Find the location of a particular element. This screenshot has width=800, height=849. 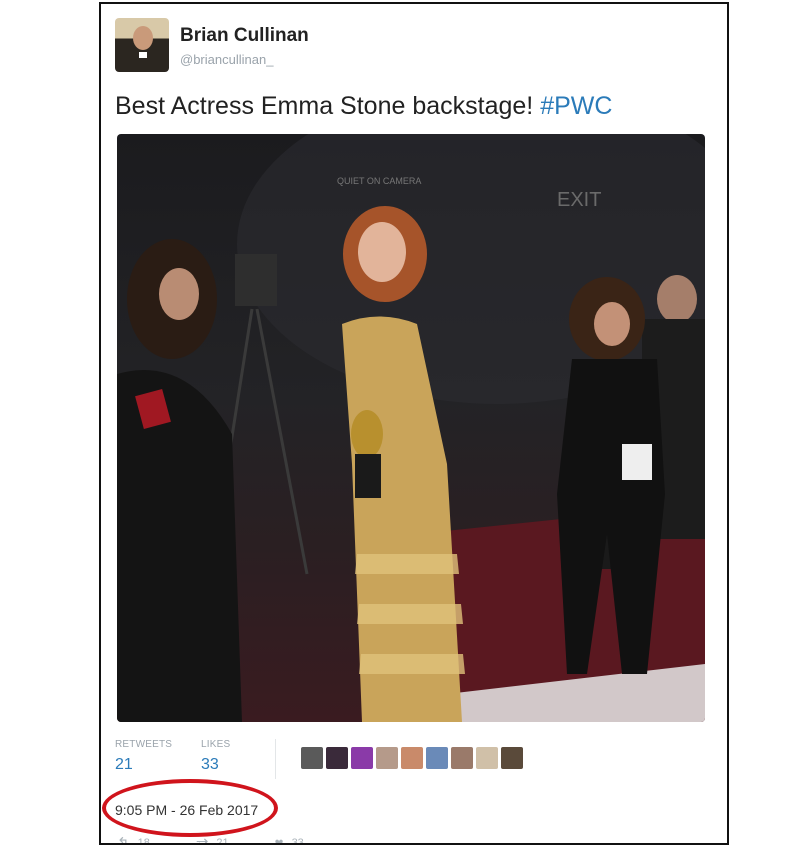

quiet-on-camera-sign: QUIET ON CAMERA is located at coordinates (379, 181).